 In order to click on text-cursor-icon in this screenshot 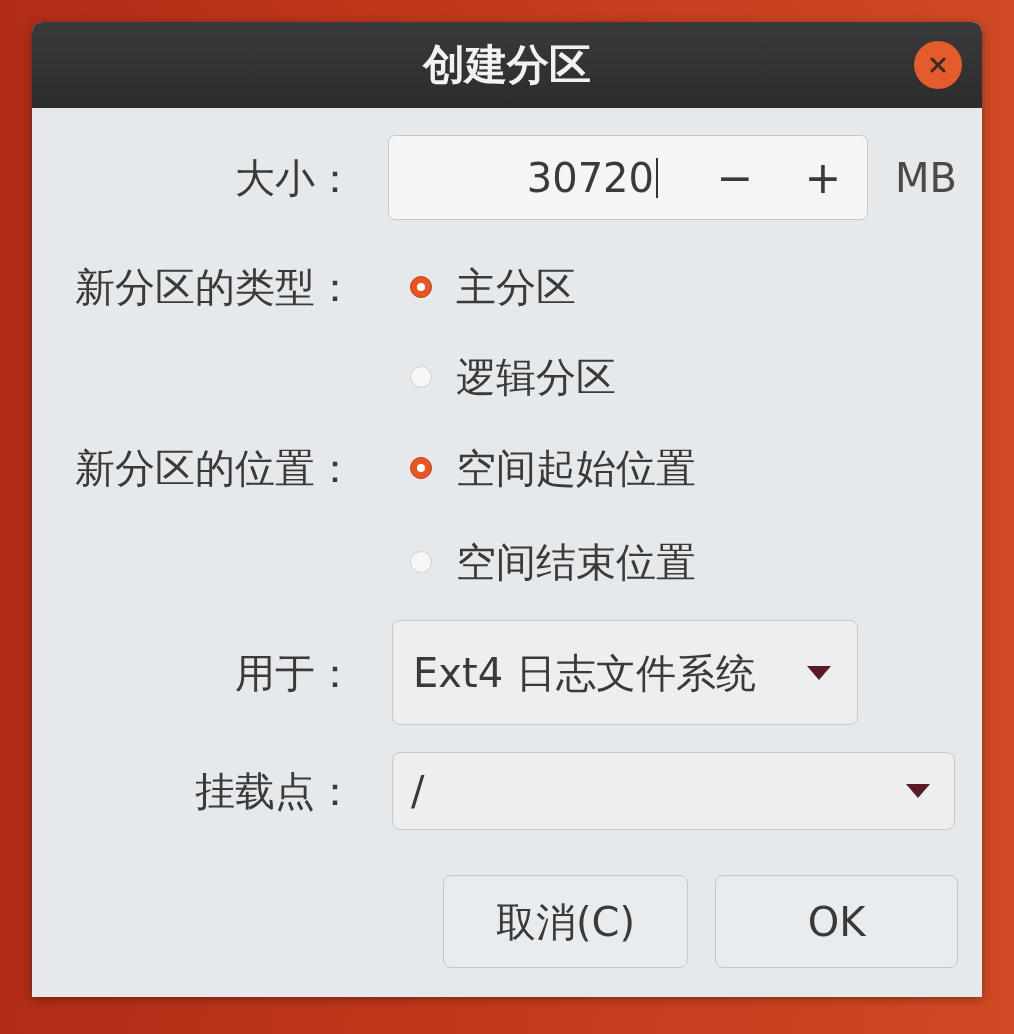, I will do `click(657, 177)`.